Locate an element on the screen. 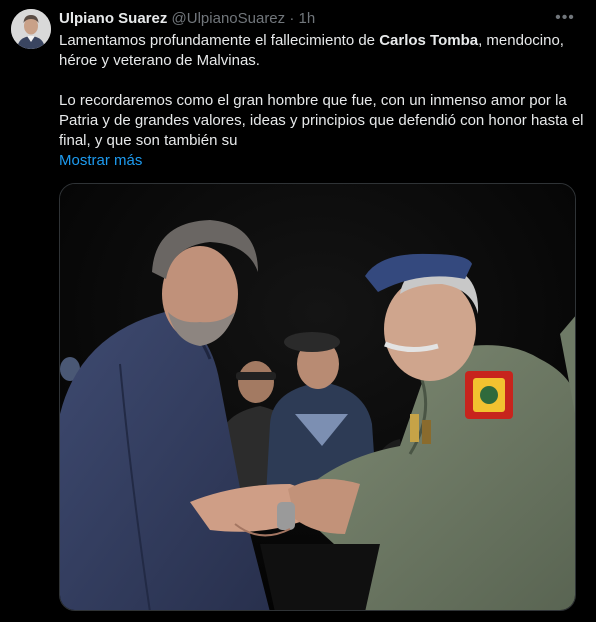 The height and width of the screenshot is (622, 596). timestamp: 1h is located at coordinates (307, 18).